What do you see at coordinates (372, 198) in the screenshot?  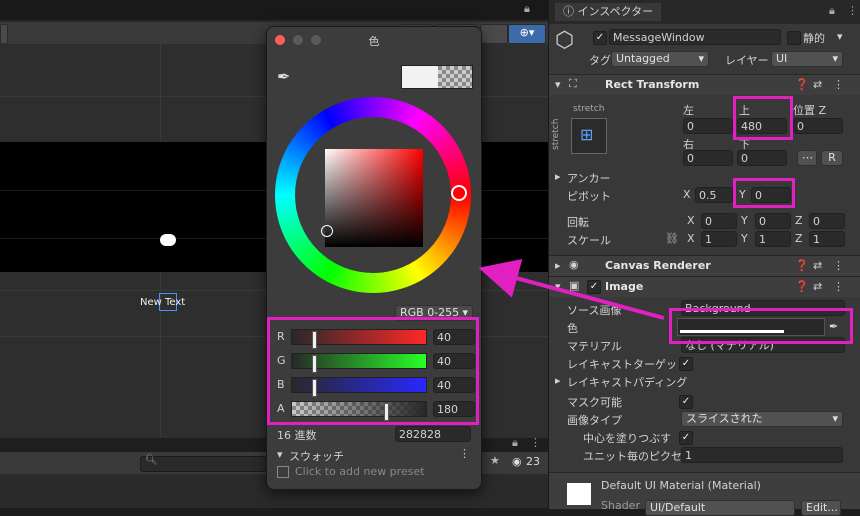 I see `saturation-value-square` at bounding box center [372, 198].